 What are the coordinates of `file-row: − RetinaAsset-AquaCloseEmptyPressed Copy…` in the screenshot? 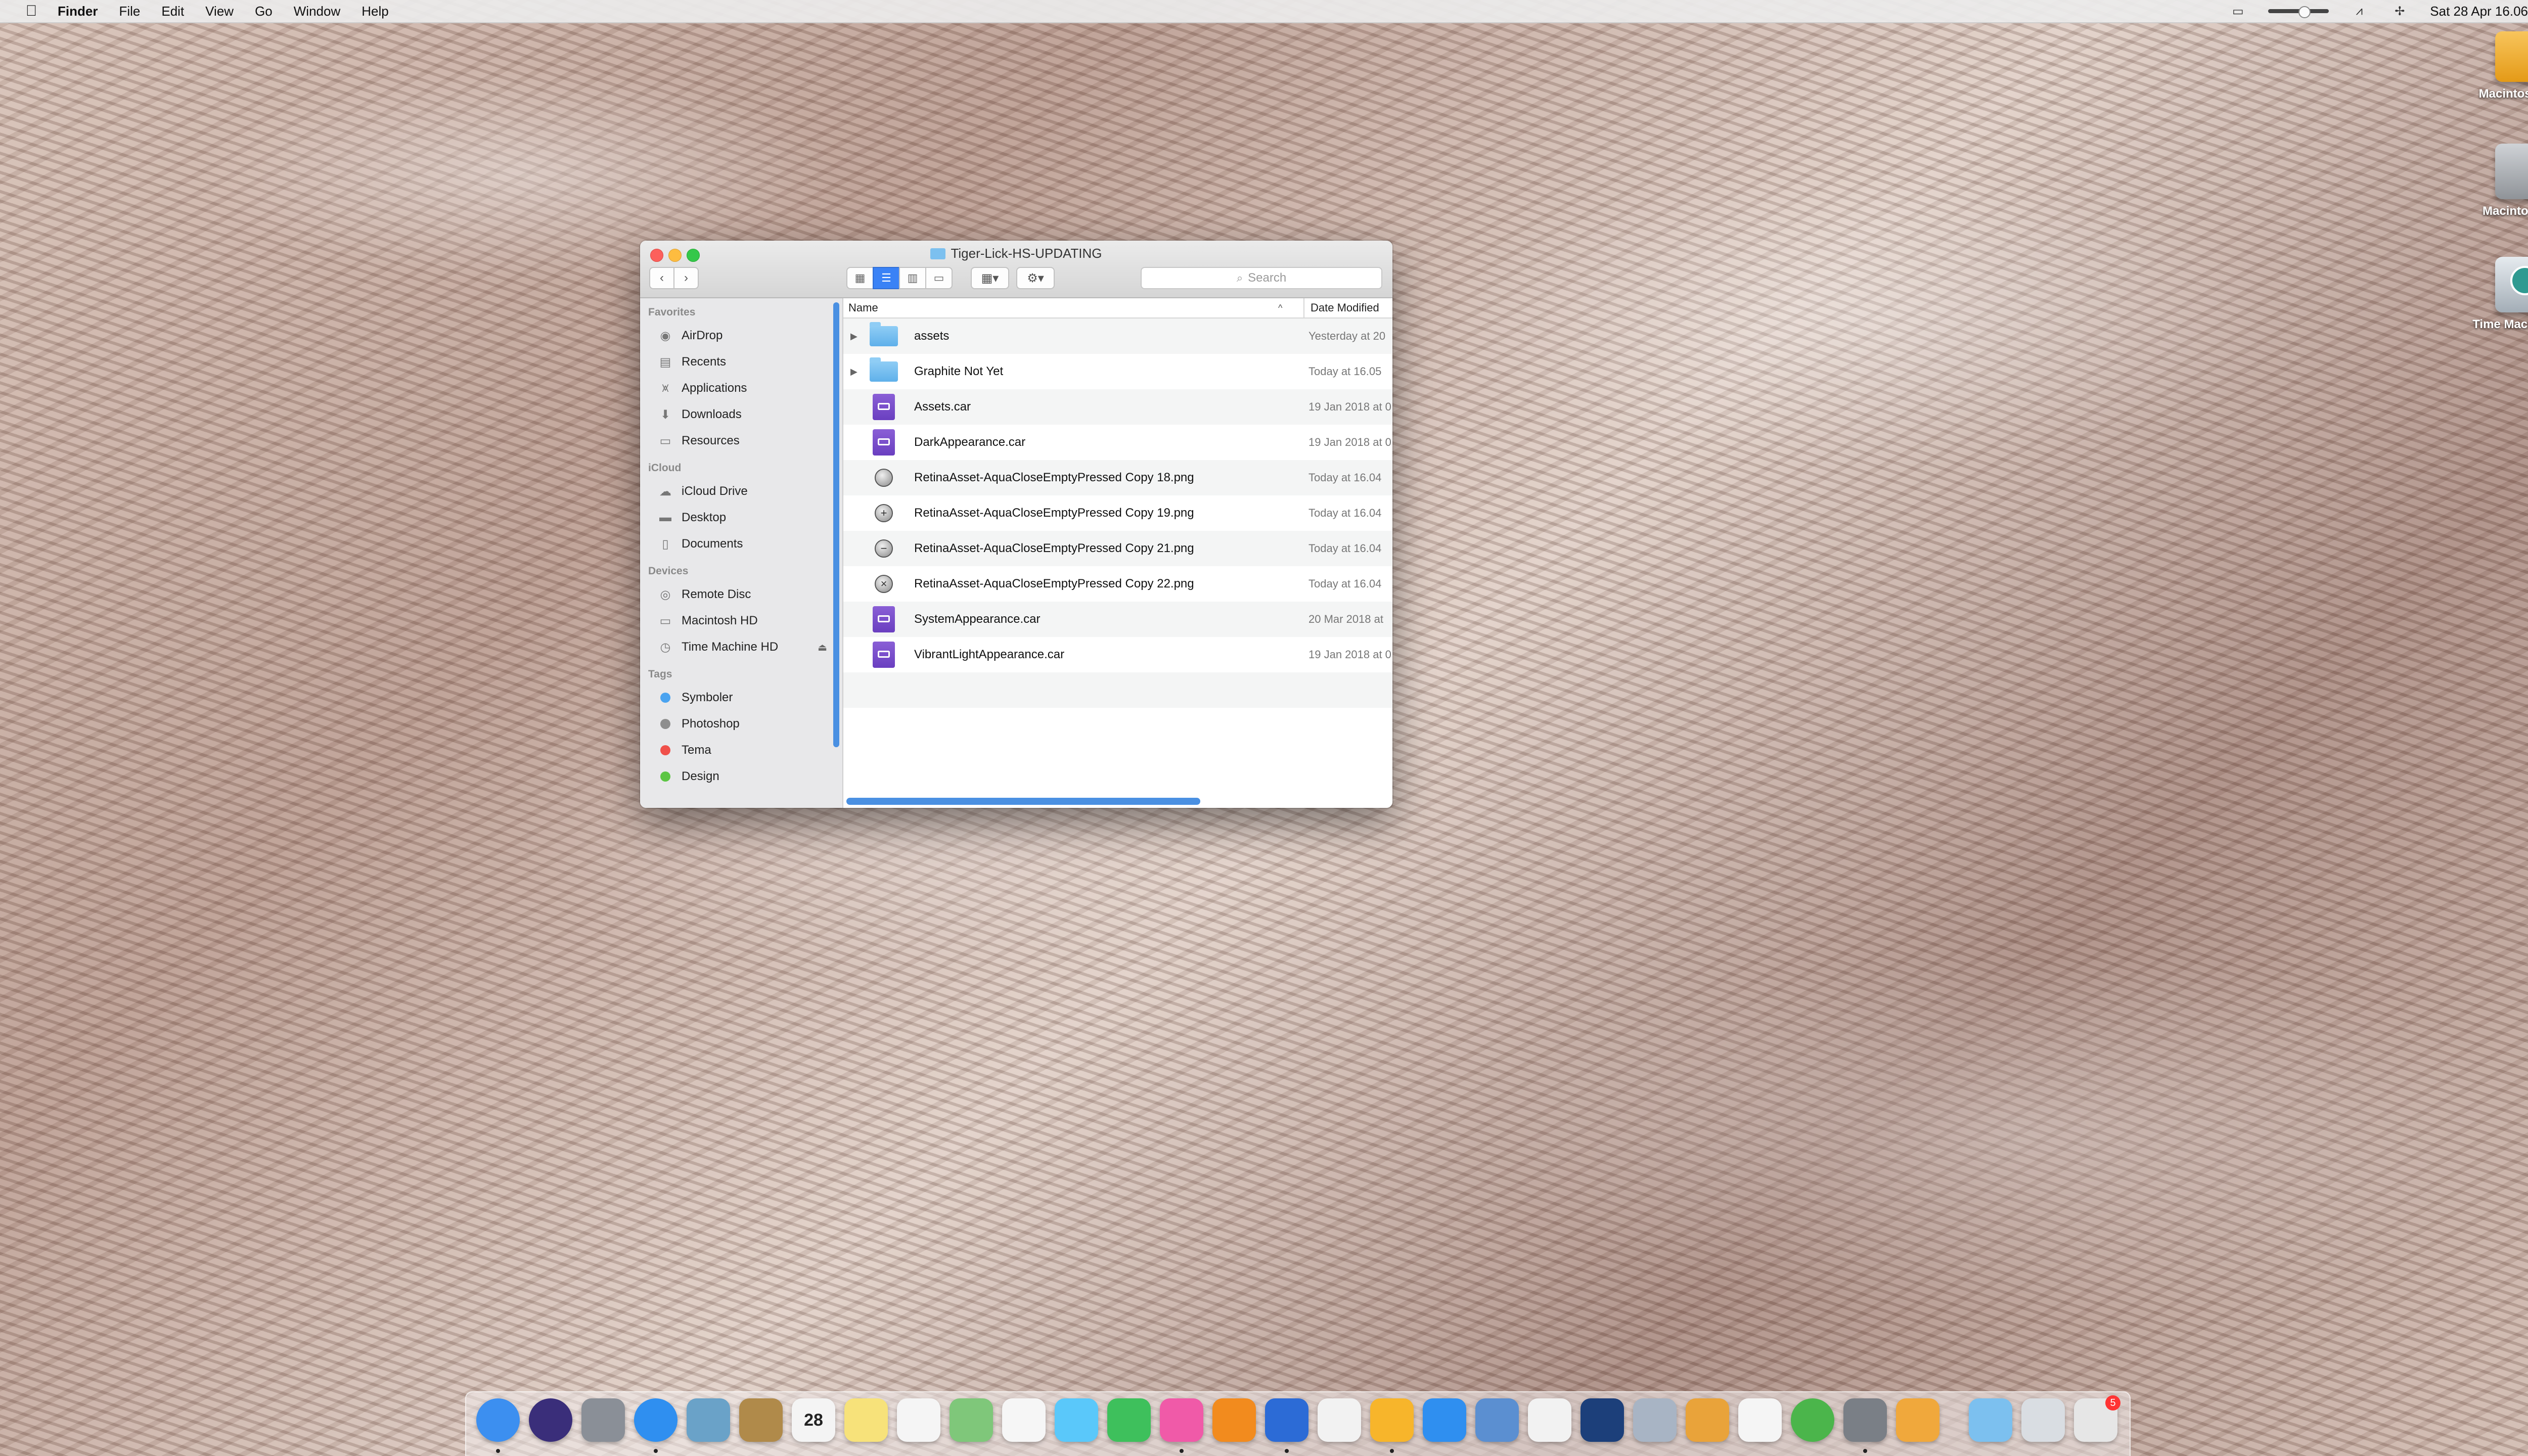 It's located at (1118, 548).